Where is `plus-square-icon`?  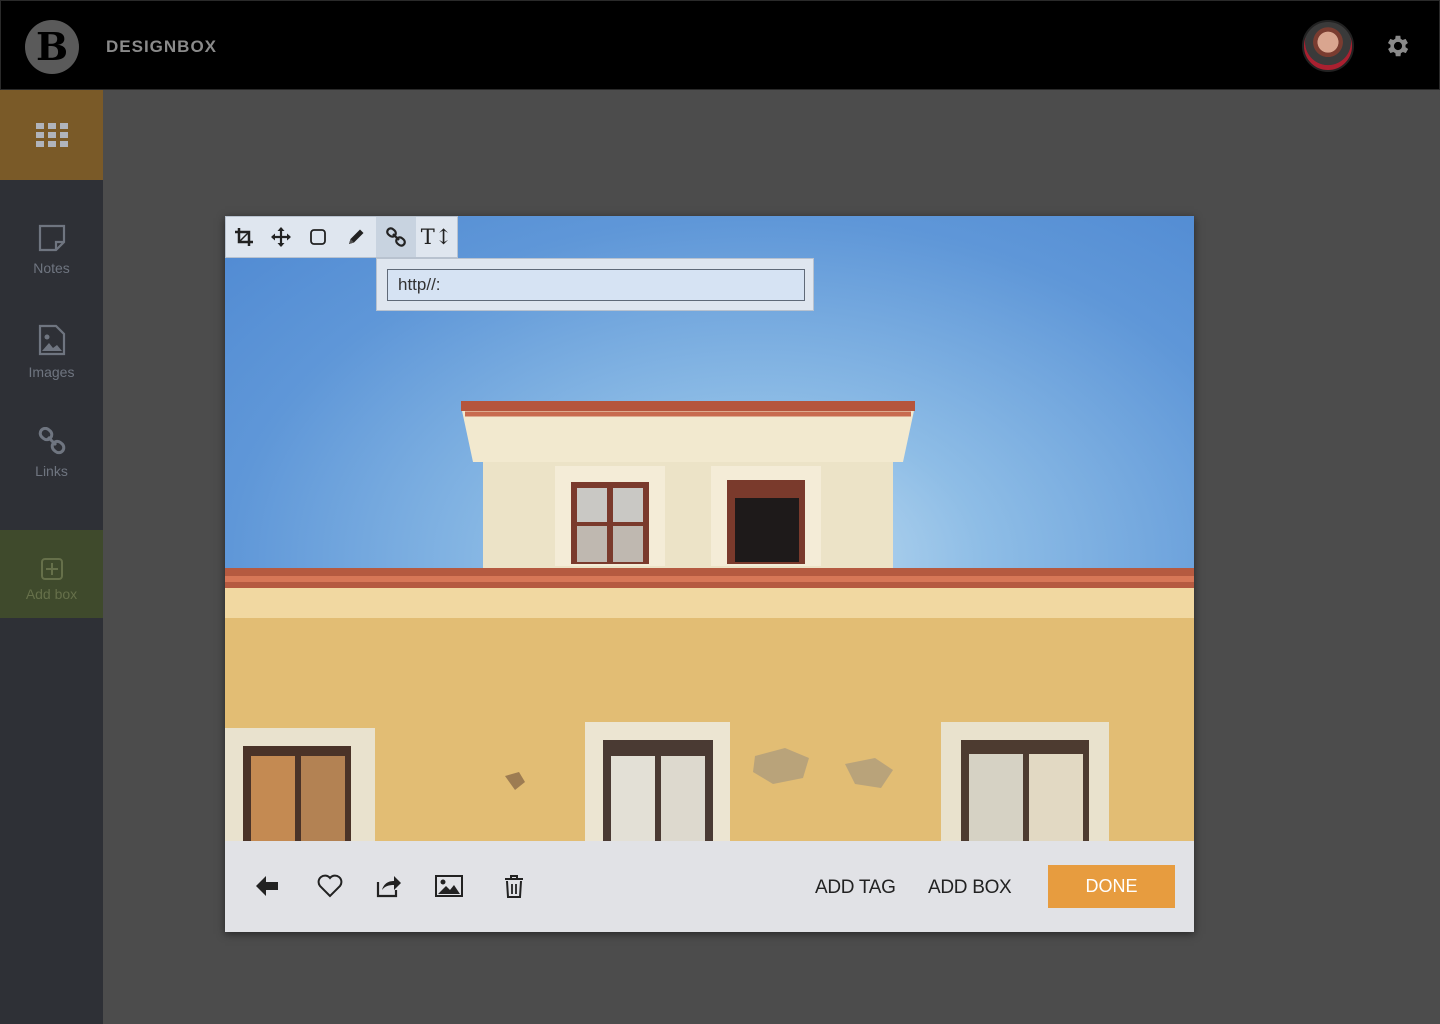
plus-square-icon is located at coordinates (51, 569).